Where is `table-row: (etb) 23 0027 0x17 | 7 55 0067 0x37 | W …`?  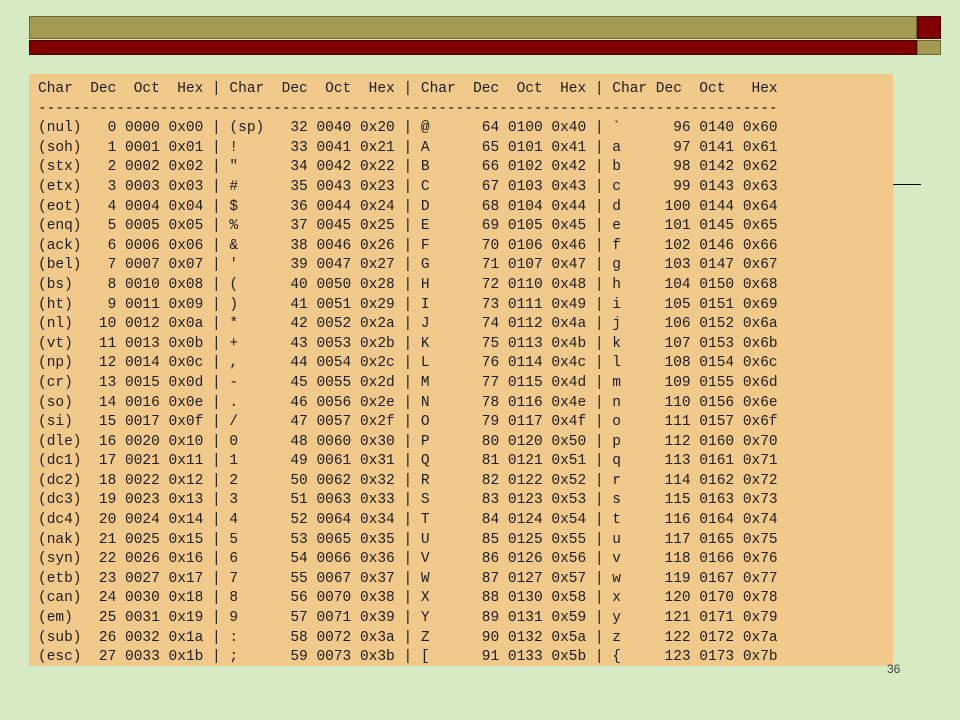
table-row: (etb) 23 0027 0x17 | 7 55 0067 0x37 | W … is located at coordinates (408, 578).